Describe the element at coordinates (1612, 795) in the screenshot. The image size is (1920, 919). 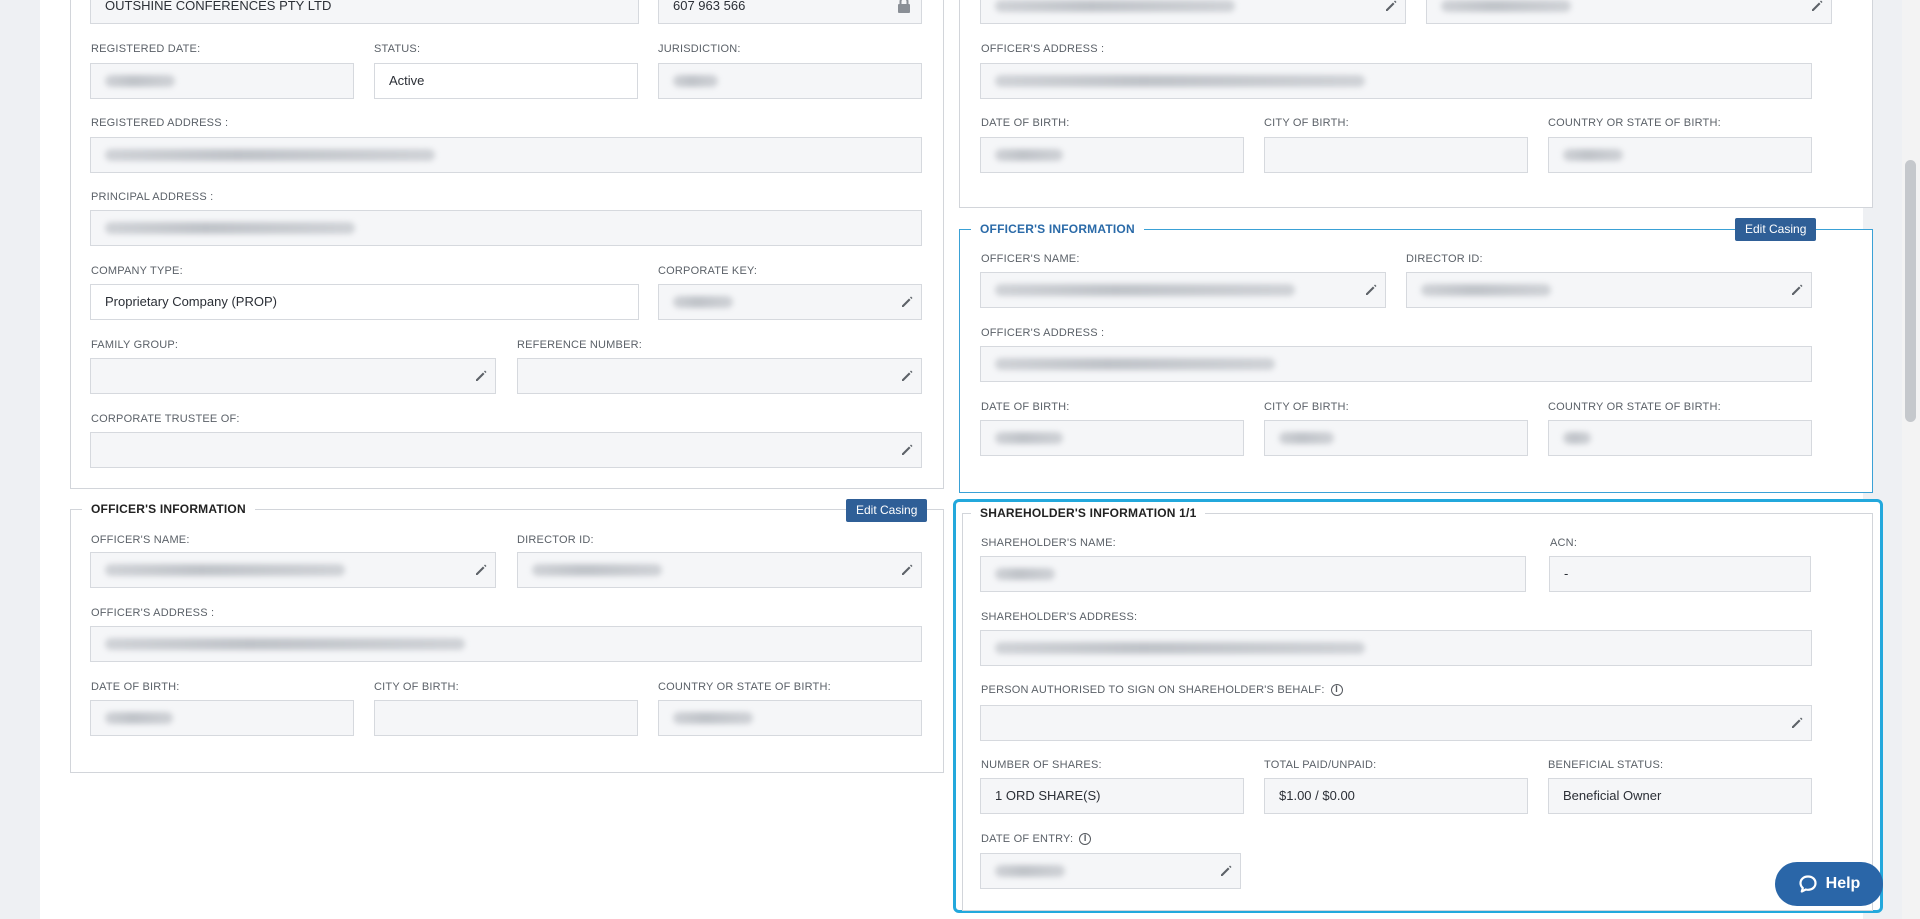
I see `beneficial-status-value: Beneficial Owner` at that location.